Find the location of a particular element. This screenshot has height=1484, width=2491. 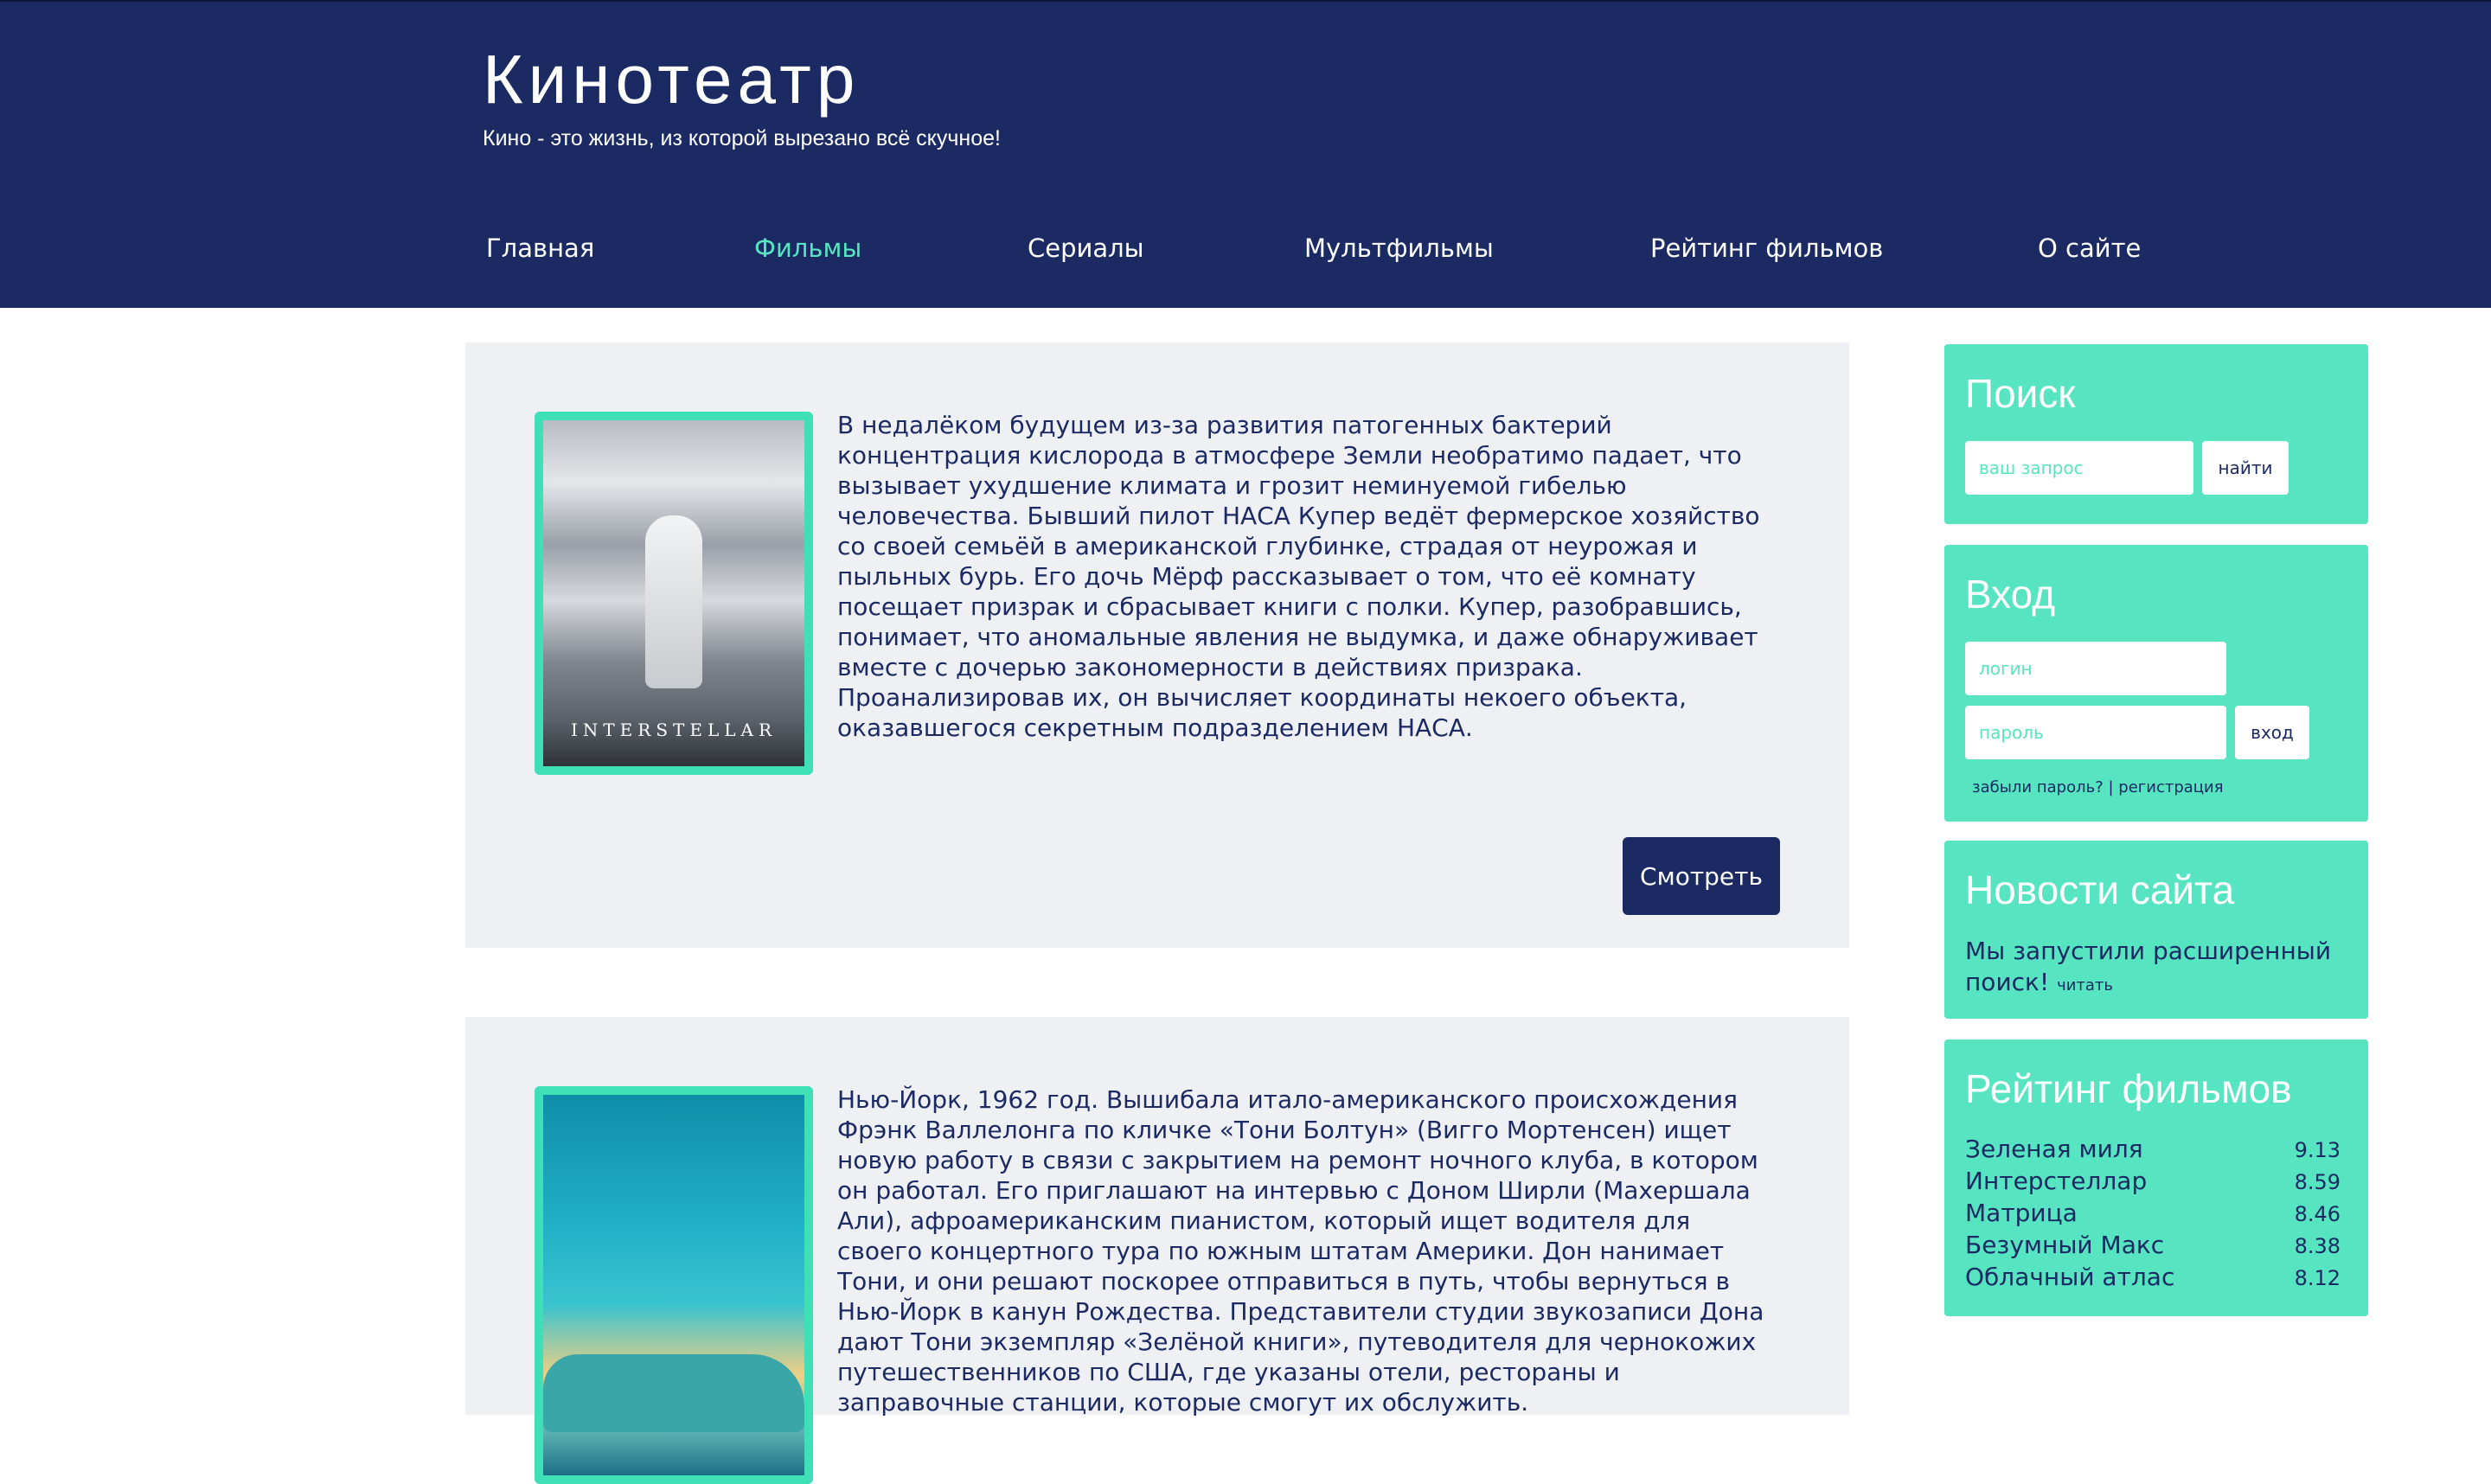

news-read-link: читать is located at coordinates (2085, 986).